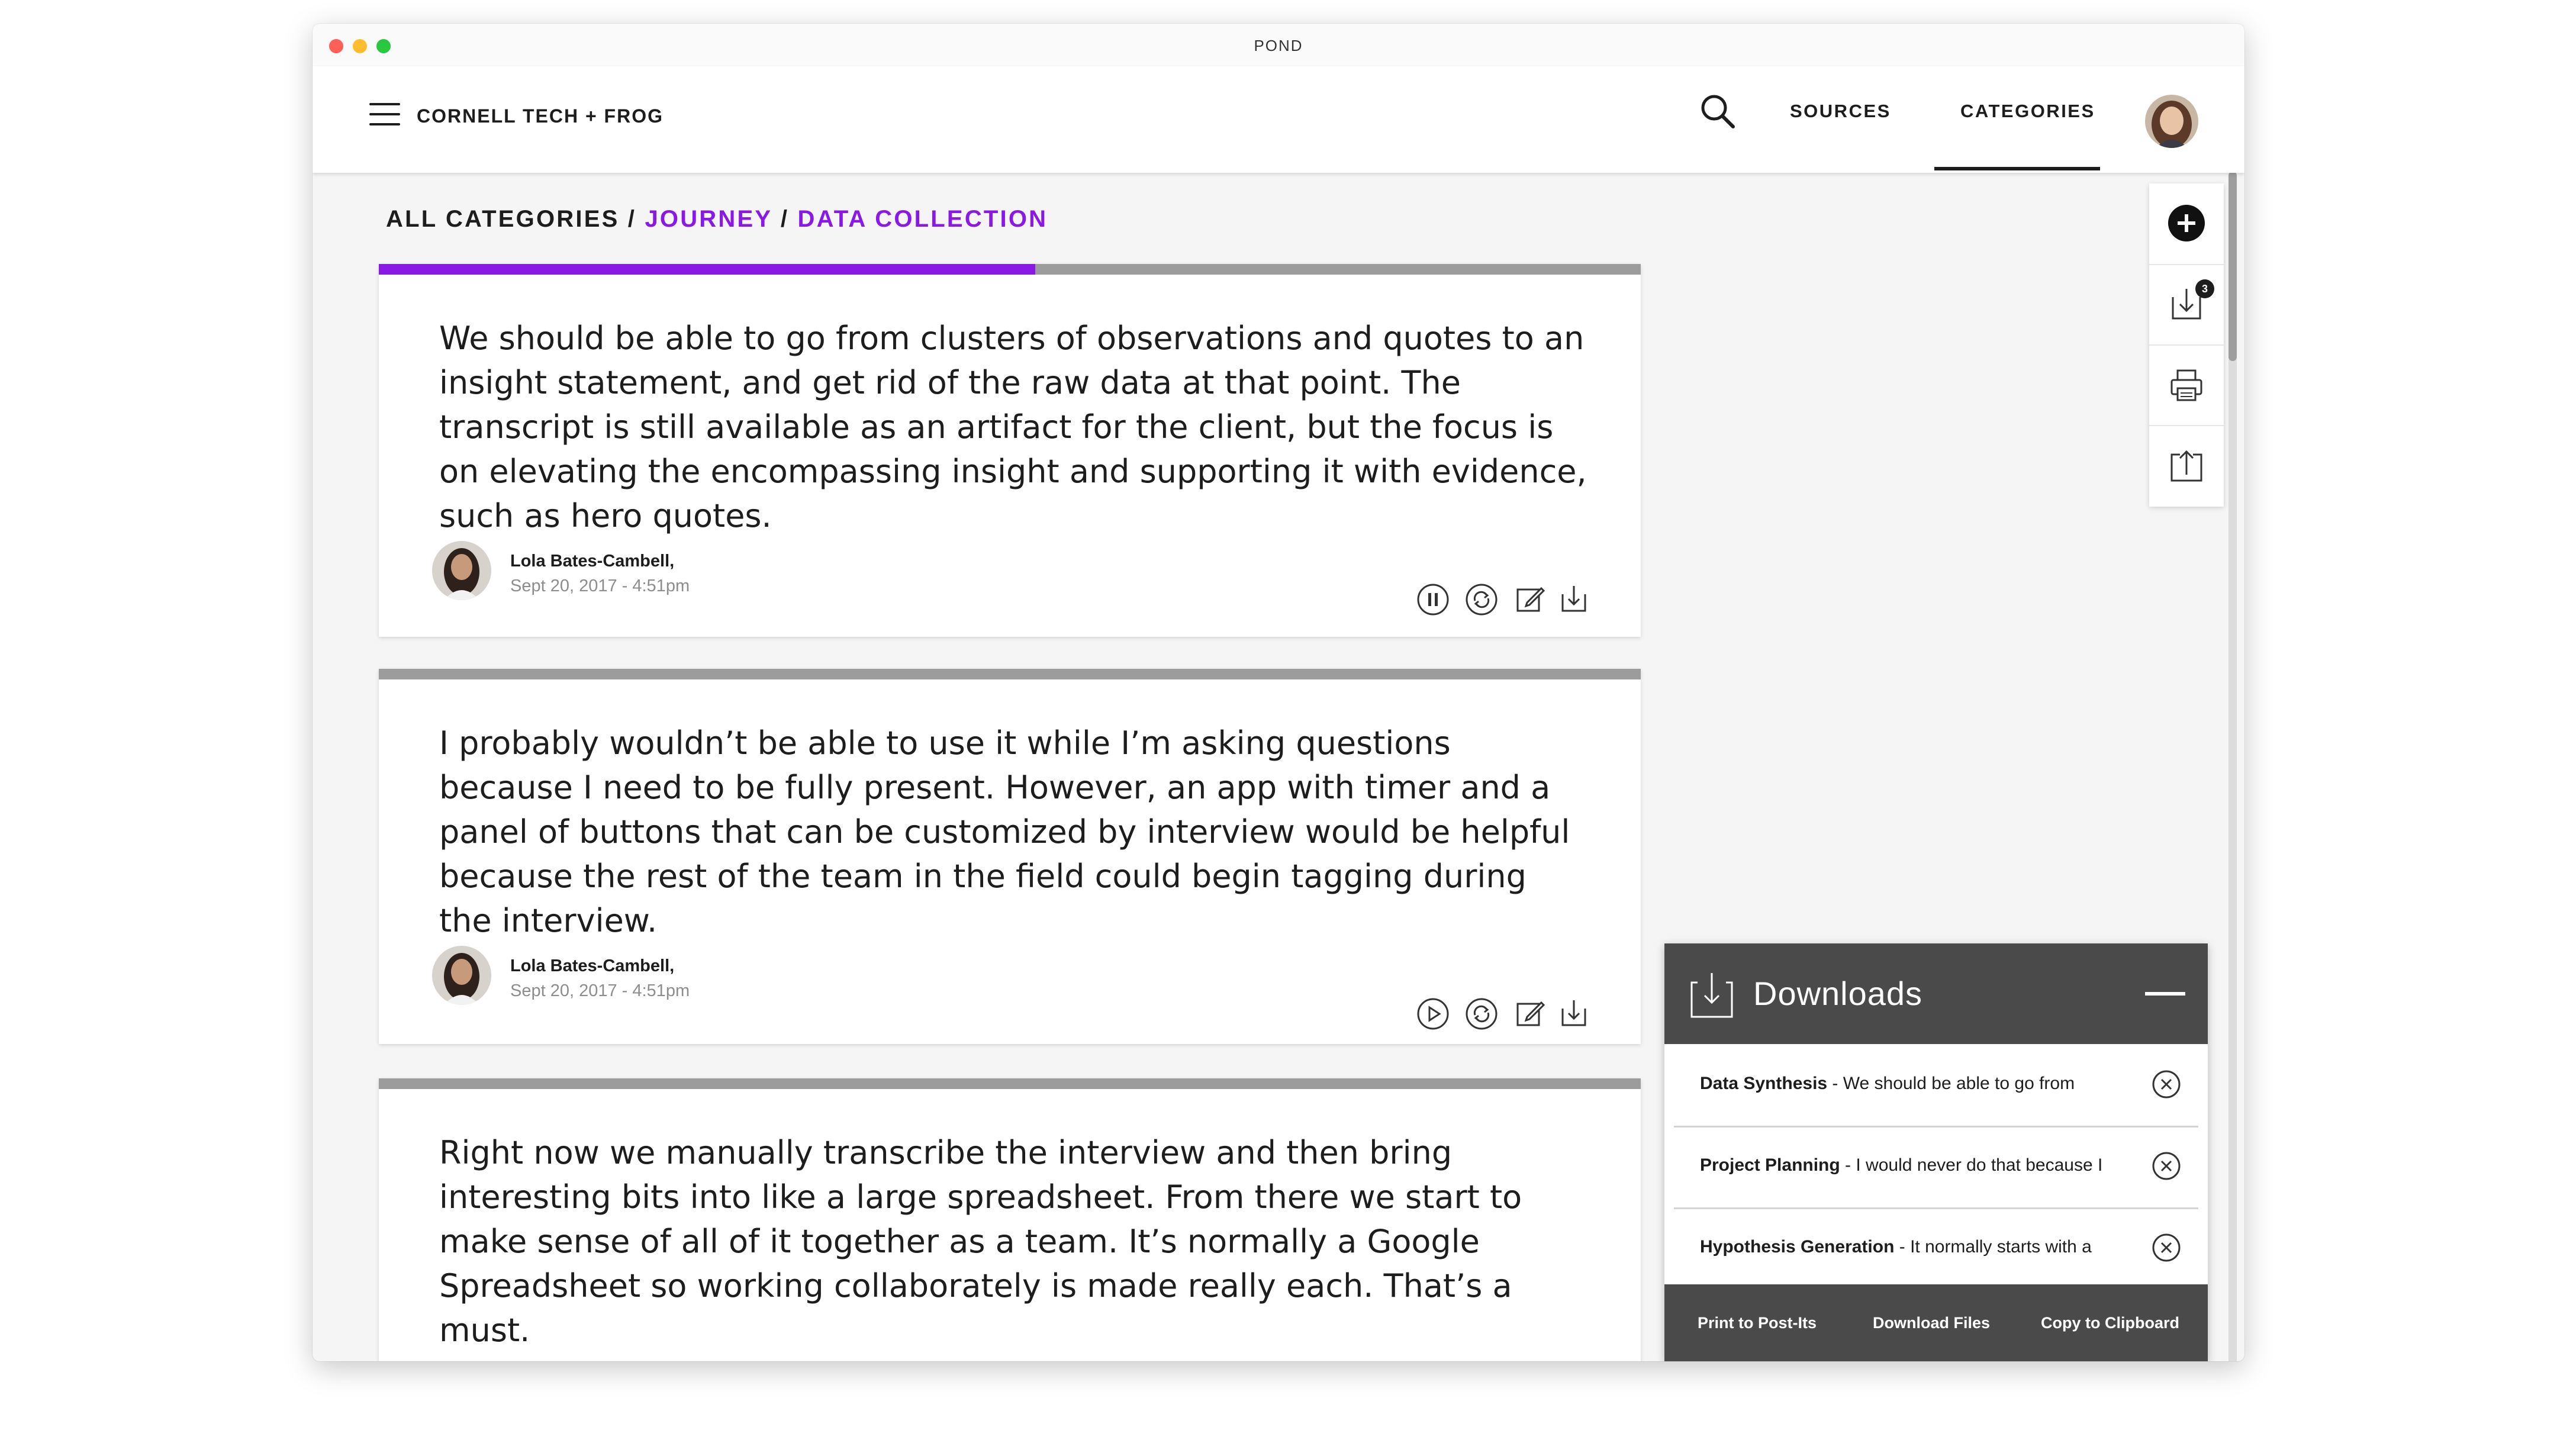 The height and width of the screenshot is (1456, 2557). Describe the element at coordinates (384, 115) in the screenshot. I see `menu-icon` at that location.